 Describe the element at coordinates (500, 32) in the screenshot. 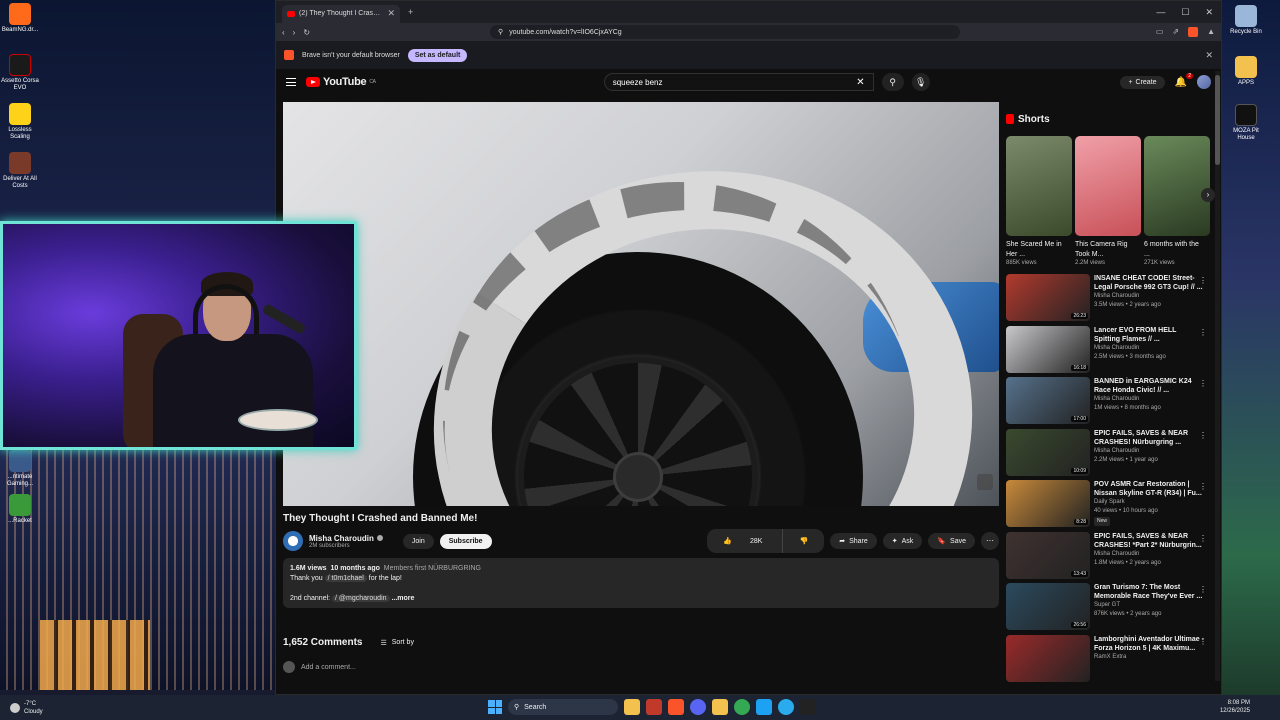

I see `site-info-icon: ⚲` at that location.